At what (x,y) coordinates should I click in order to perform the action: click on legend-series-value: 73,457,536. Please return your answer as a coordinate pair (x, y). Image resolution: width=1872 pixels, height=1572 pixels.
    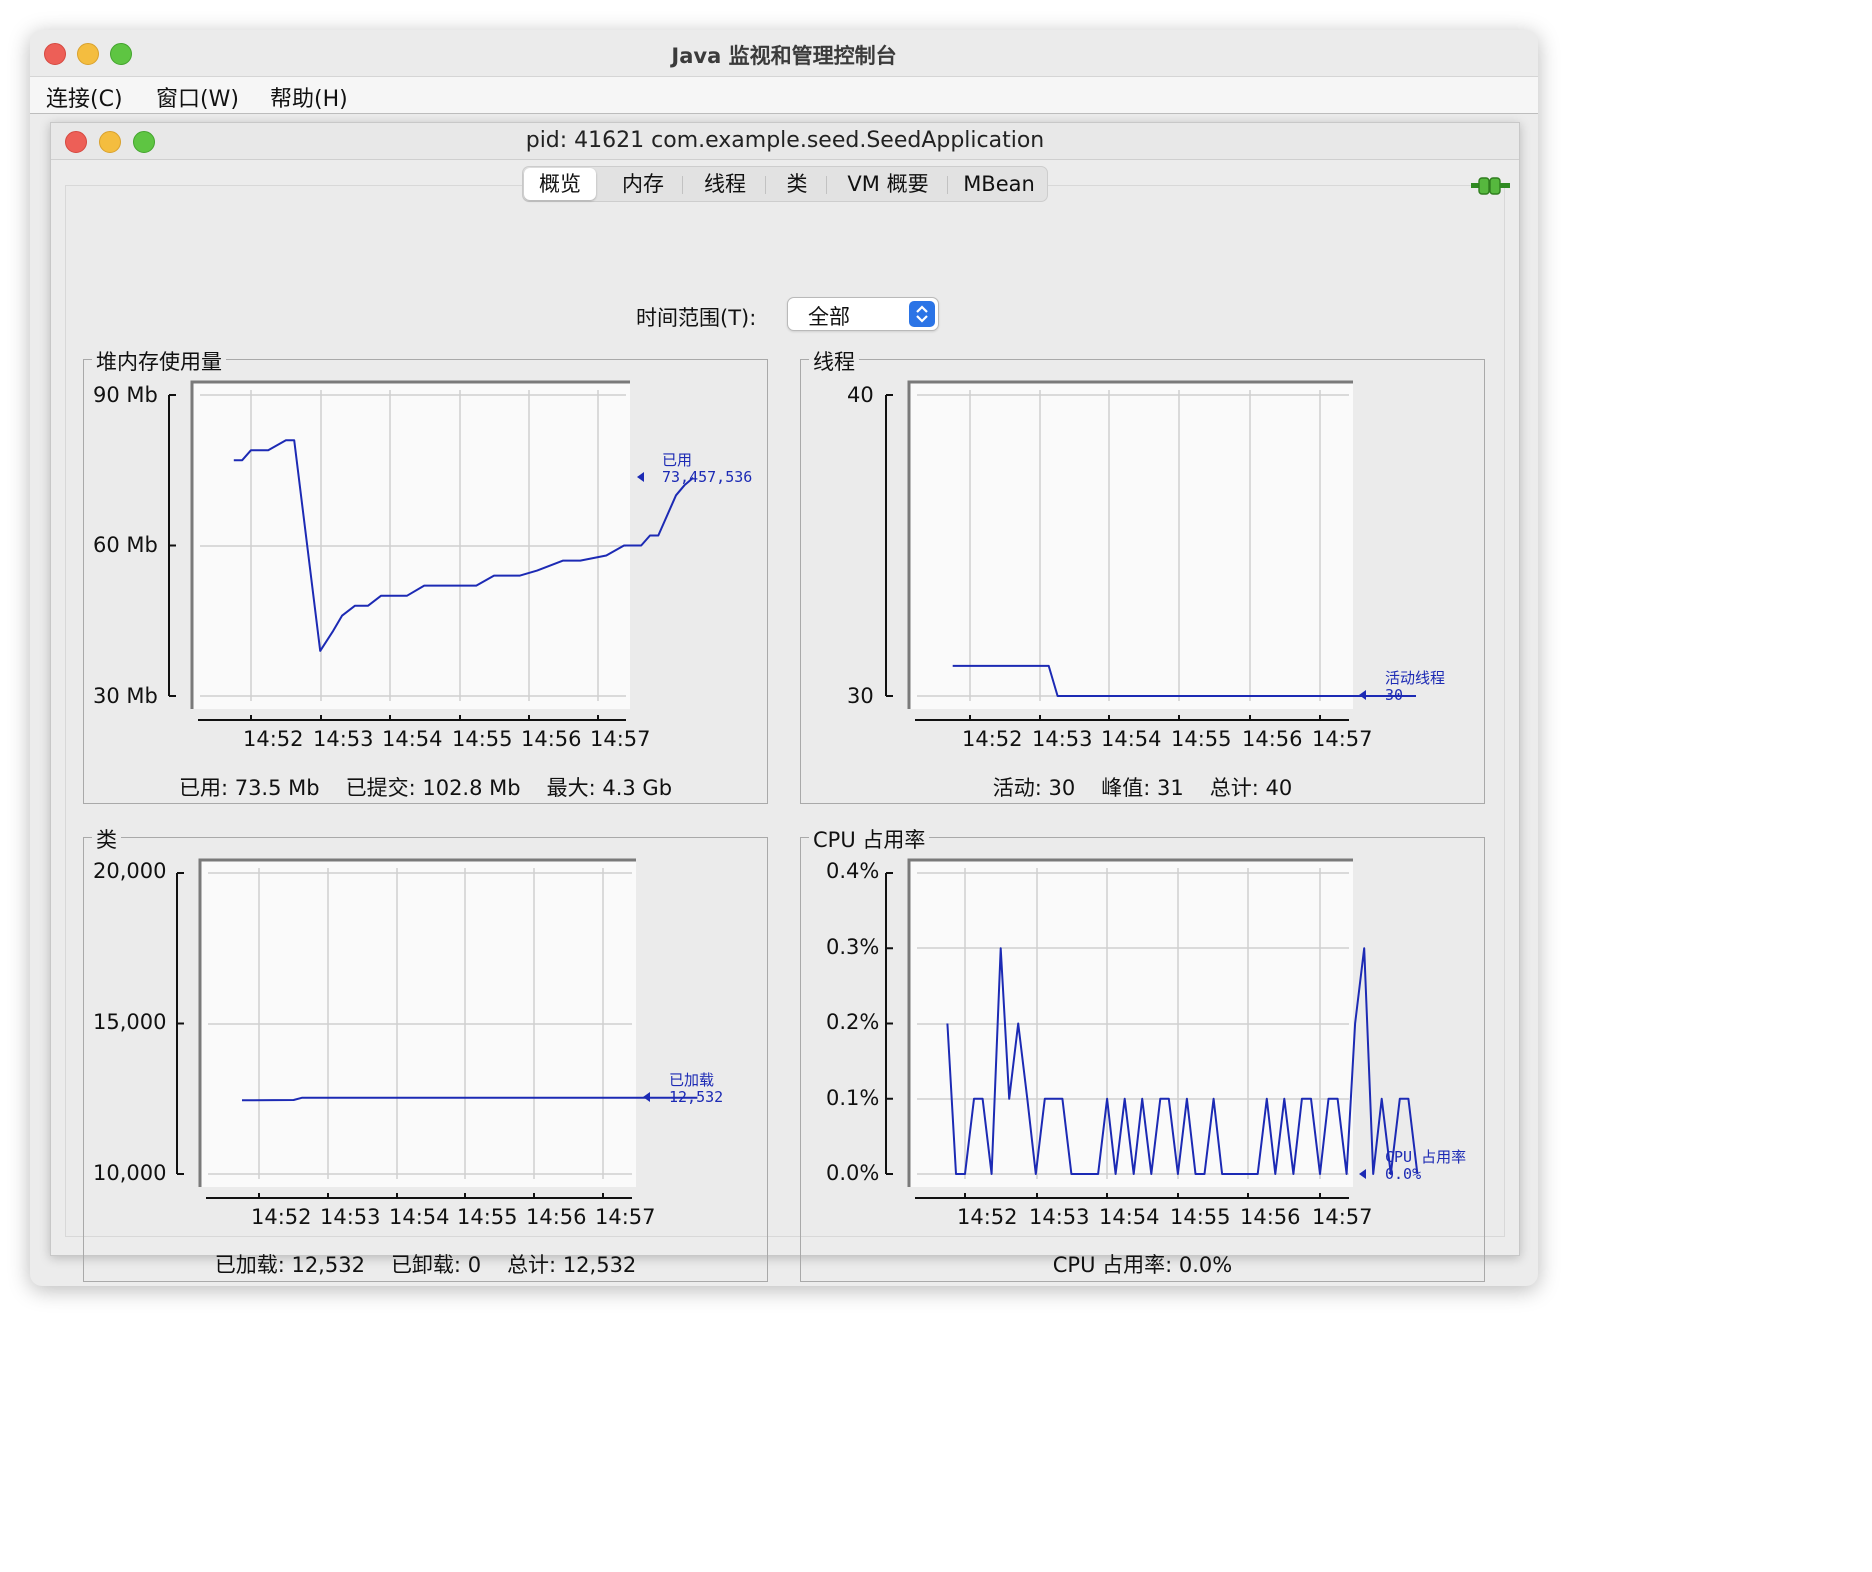
    Looking at the image, I should click on (707, 477).